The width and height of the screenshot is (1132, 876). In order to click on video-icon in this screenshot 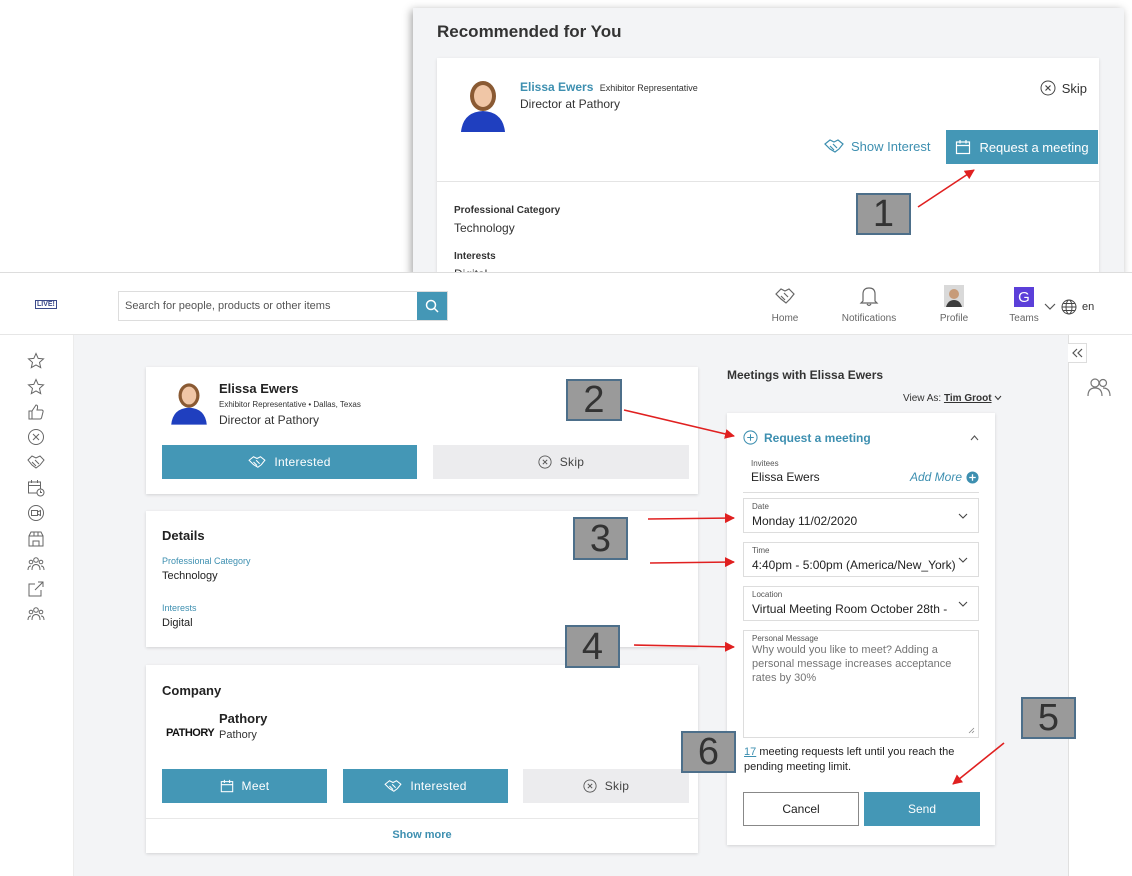, I will do `click(36, 513)`.